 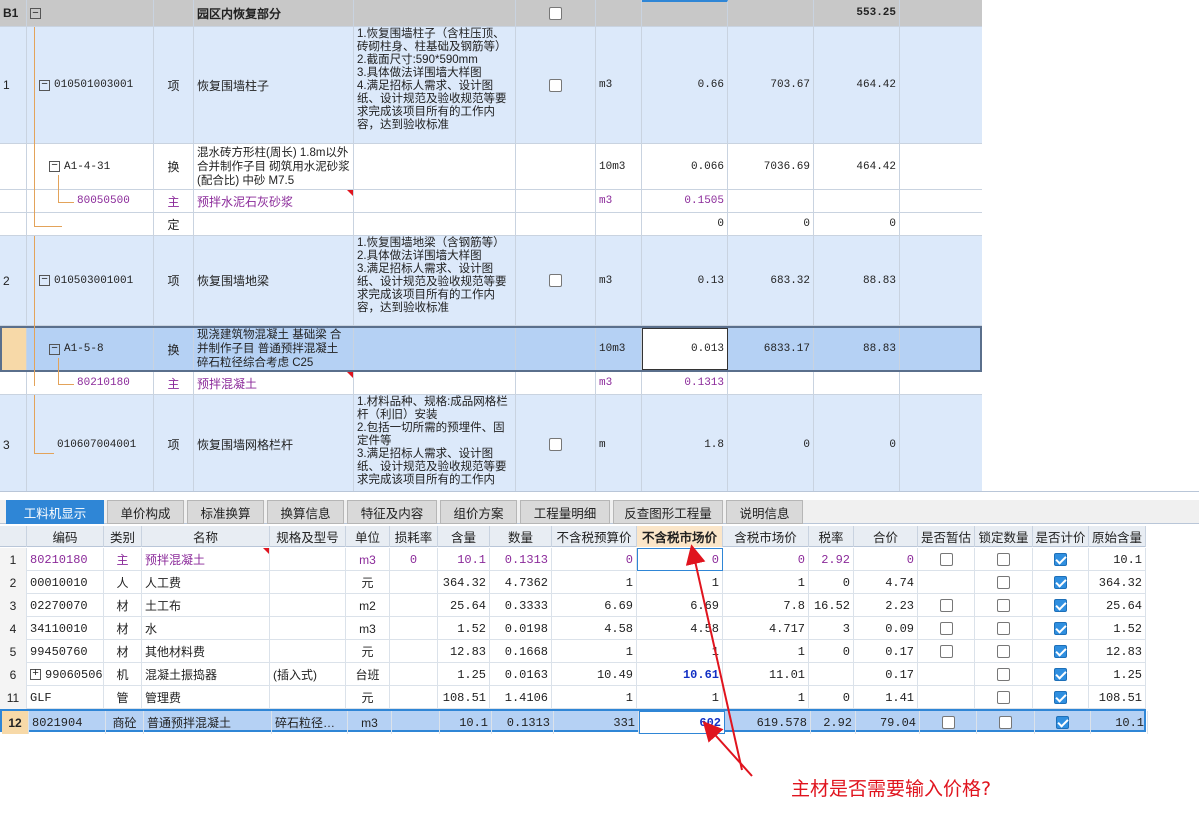 What do you see at coordinates (65, 536) in the screenshot?
I see `col-code: 编码` at bounding box center [65, 536].